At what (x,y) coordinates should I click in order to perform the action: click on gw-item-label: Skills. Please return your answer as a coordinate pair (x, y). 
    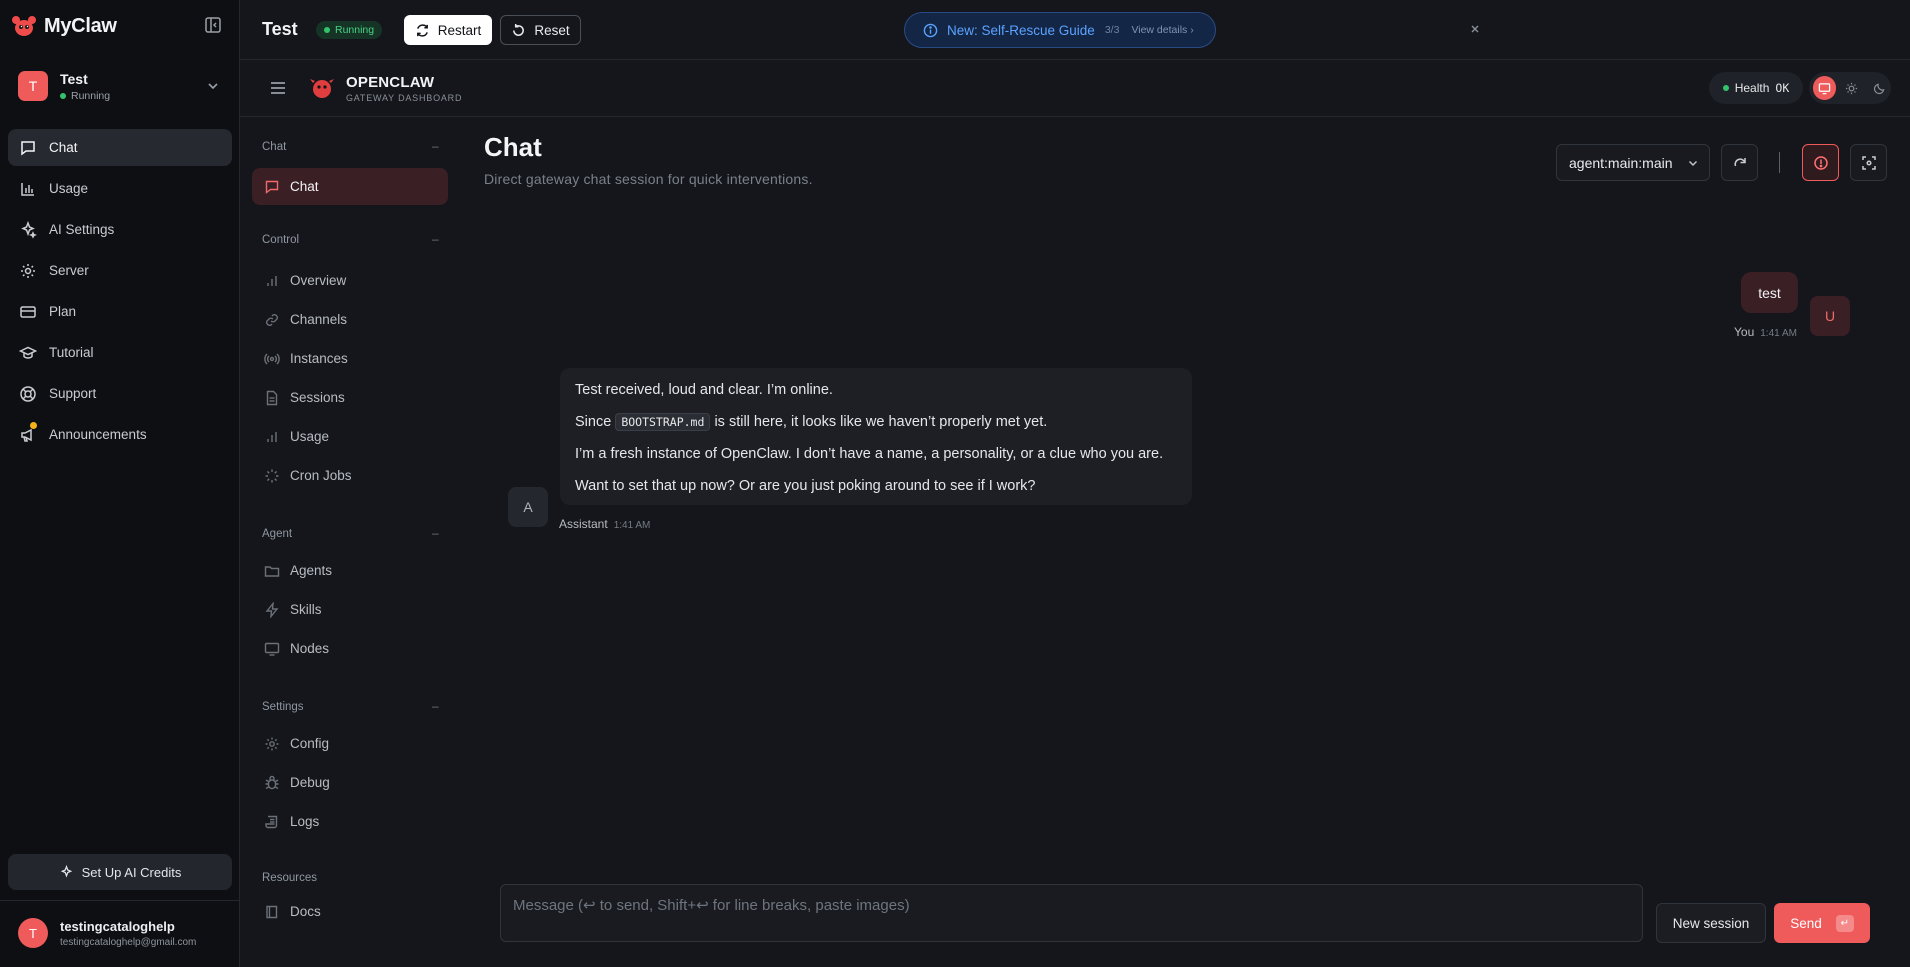
    Looking at the image, I should click on (306, 609).